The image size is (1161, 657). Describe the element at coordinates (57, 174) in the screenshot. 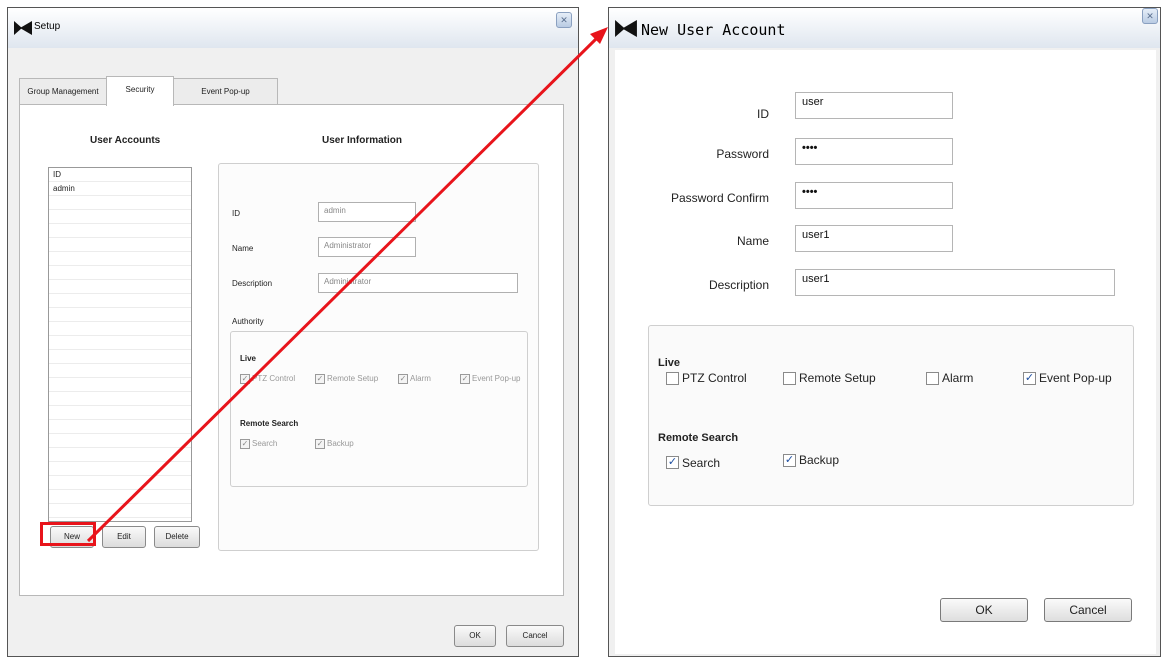

I see `list-column-header: ID` at that location.